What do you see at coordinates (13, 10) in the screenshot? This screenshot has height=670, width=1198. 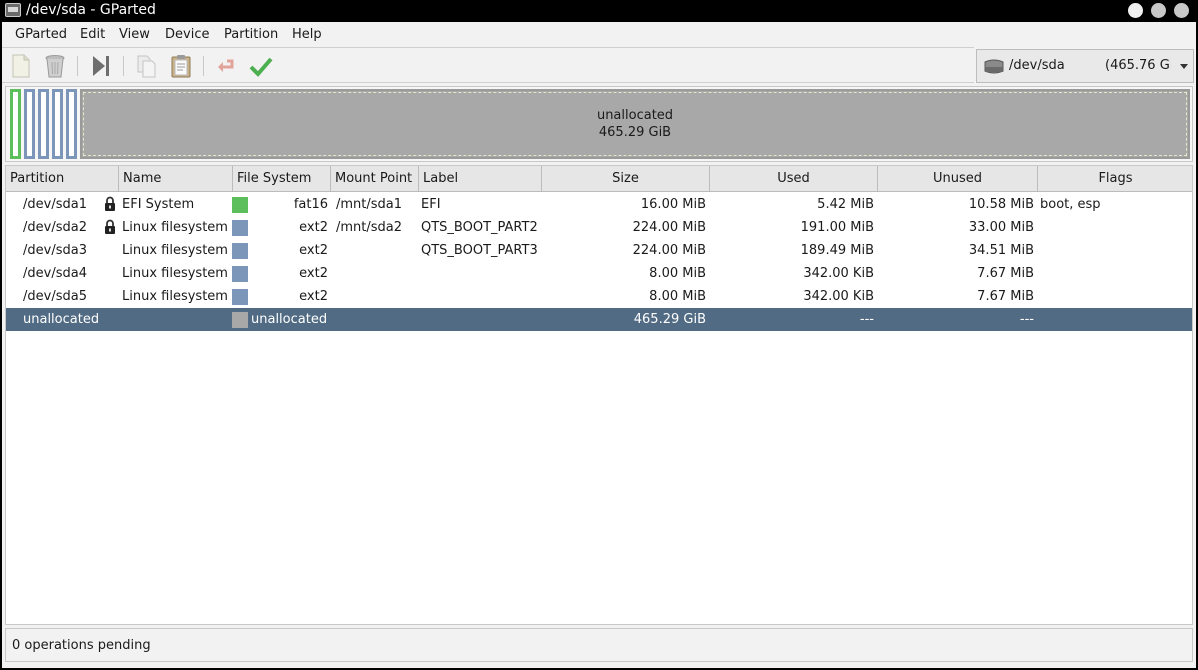 I see `app-icon` at bounding box center [13, 10].